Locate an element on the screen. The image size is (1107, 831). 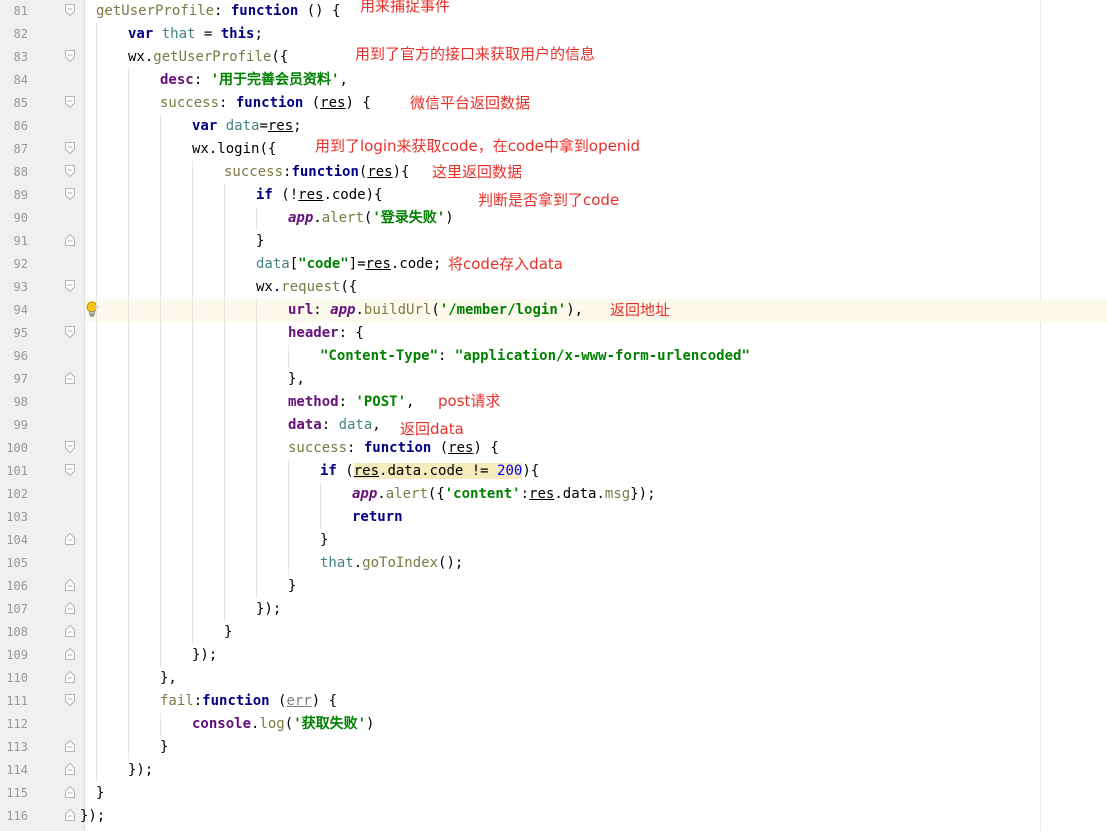
code-text: url: app.buildUrl('/member/login'), is located at coordinates (435, 310).